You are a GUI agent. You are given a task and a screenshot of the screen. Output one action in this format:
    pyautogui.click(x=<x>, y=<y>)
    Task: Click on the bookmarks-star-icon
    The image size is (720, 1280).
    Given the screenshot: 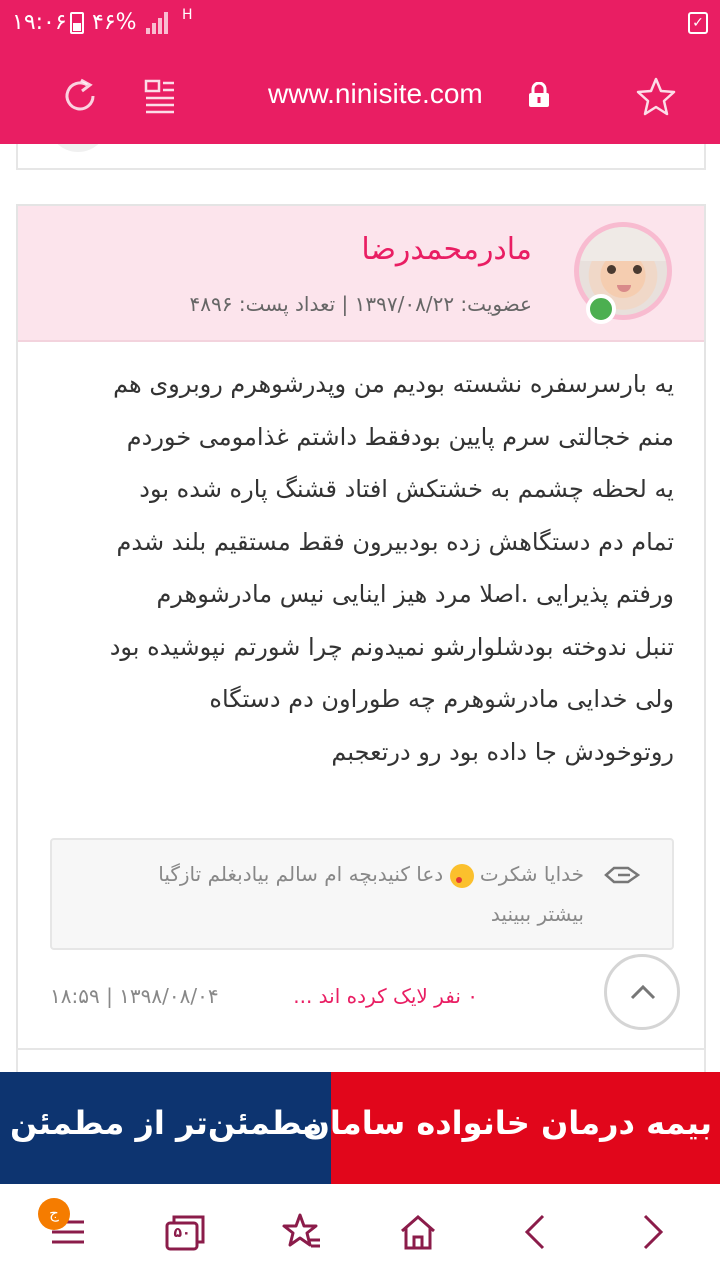 What is the action you would take?
    pyautogui.click(x=302, y=1232)
    